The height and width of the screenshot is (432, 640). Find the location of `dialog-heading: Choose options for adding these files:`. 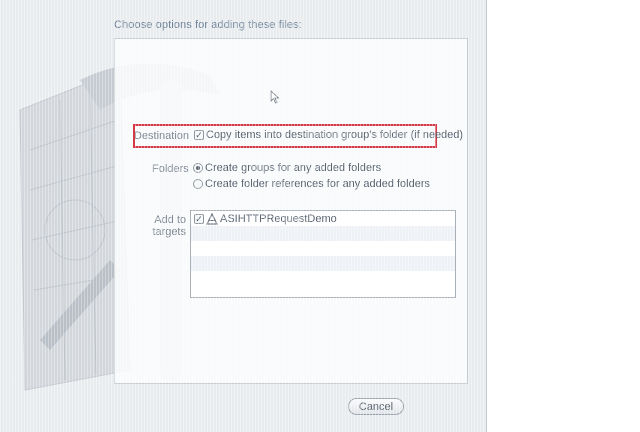

dialog-heading: Choose options for adding these files: is located at coordinates (208, 25).